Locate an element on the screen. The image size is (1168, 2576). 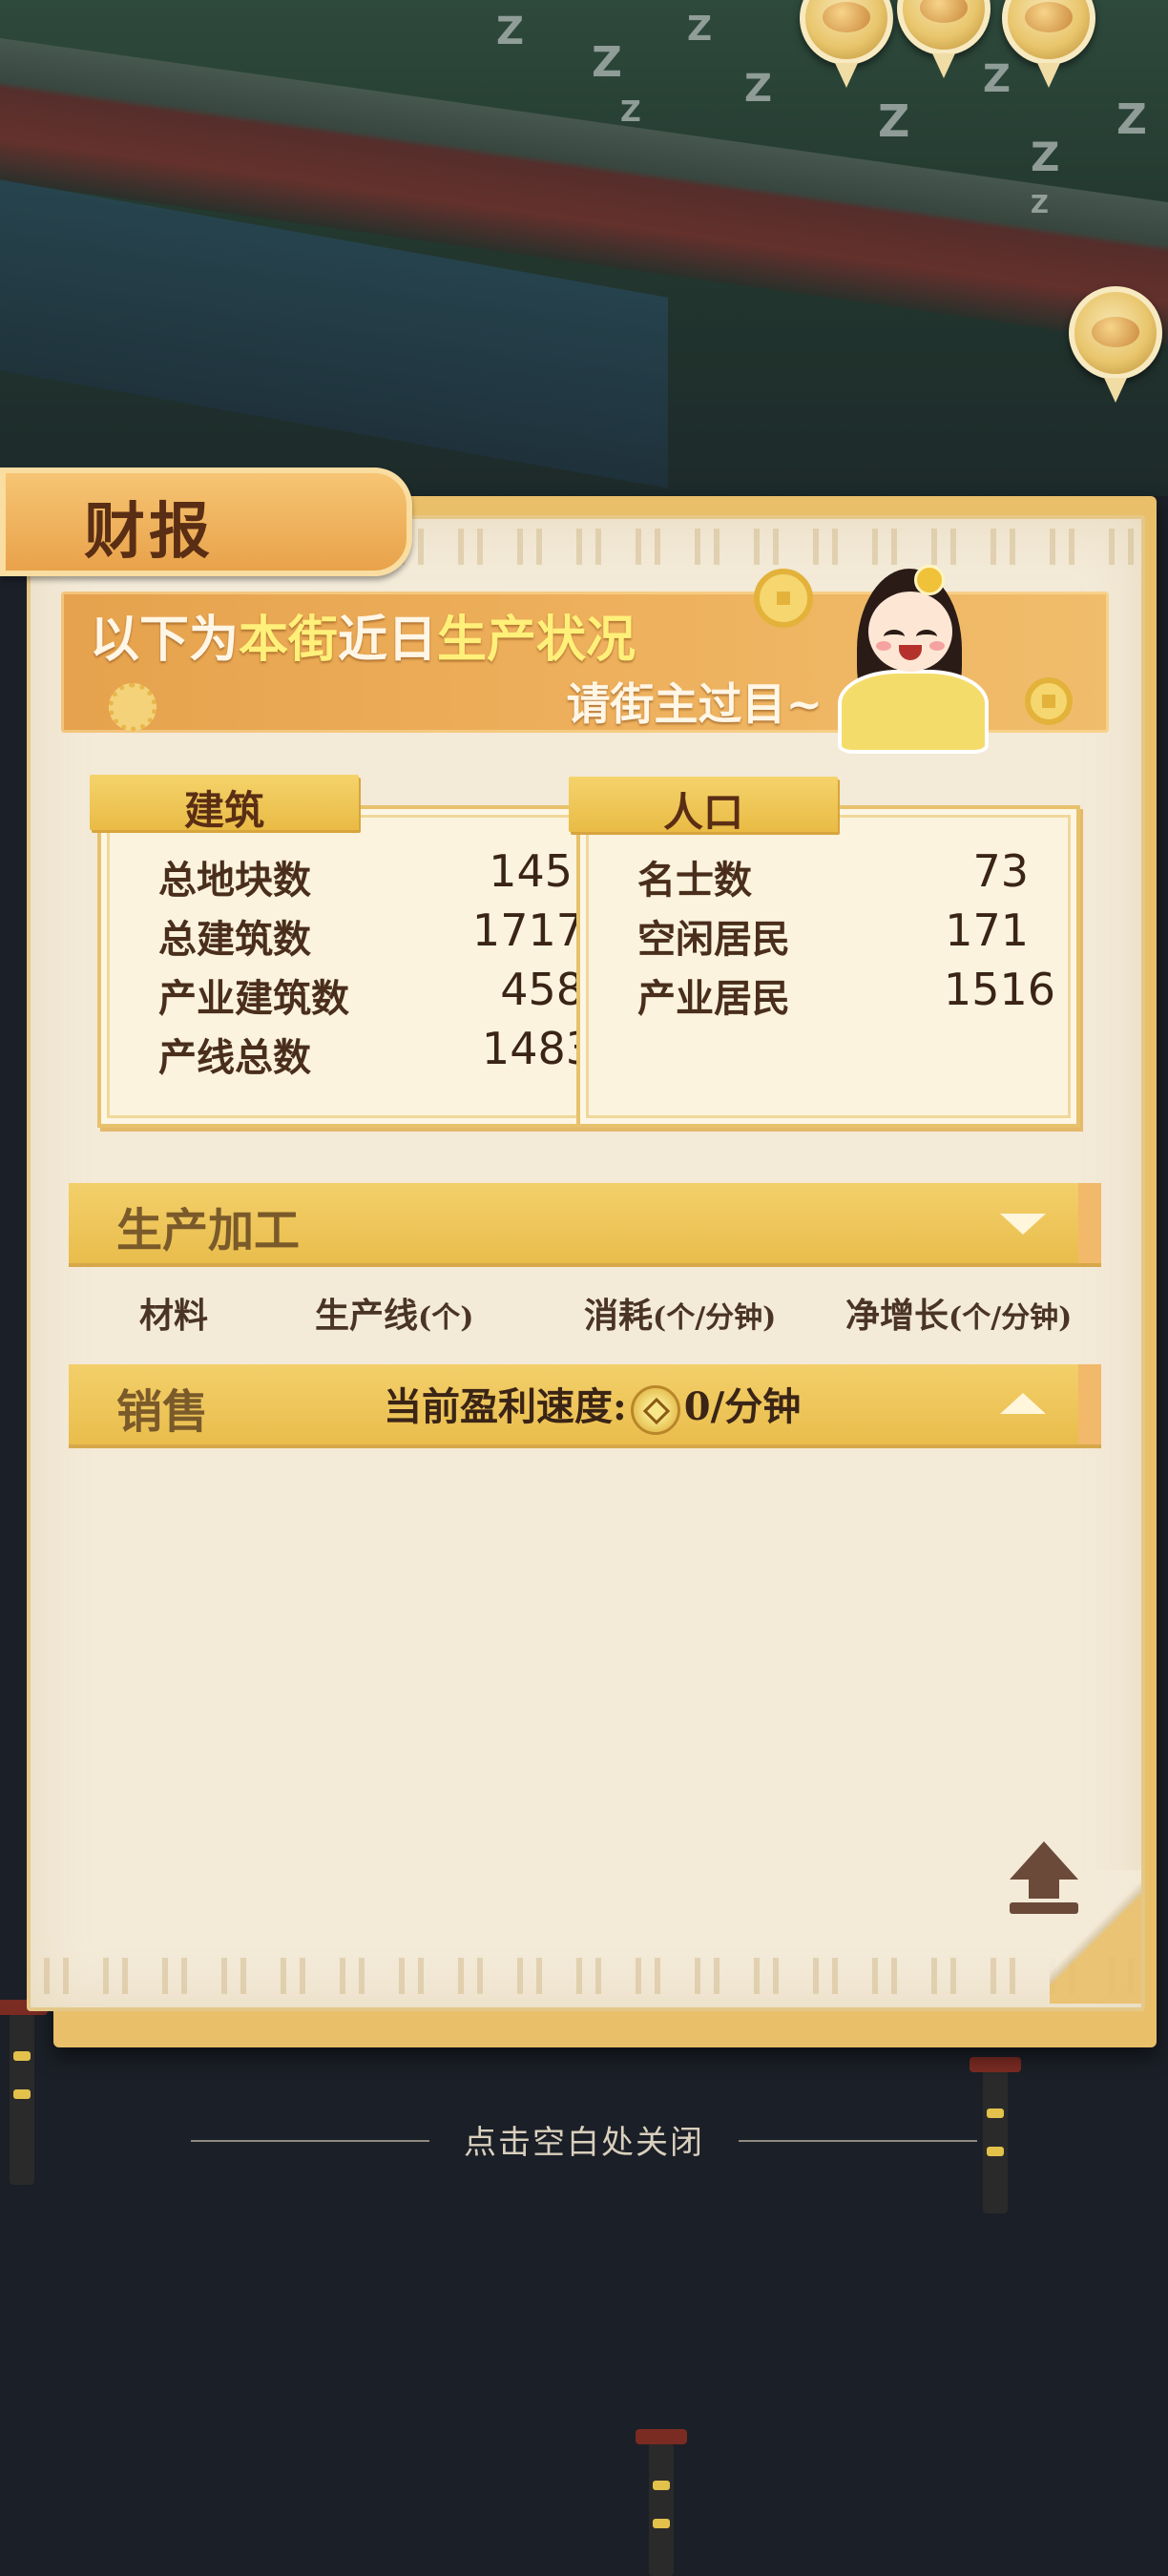
stat-label: 产线总数 is located at coordinates (234, 1057).